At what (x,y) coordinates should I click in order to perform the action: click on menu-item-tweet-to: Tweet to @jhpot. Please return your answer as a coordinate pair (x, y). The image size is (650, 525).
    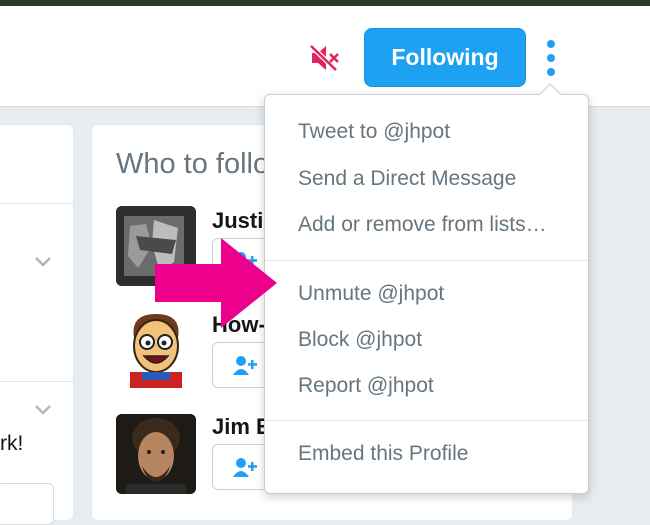
    Looking at the image, I should click on (374, 132).